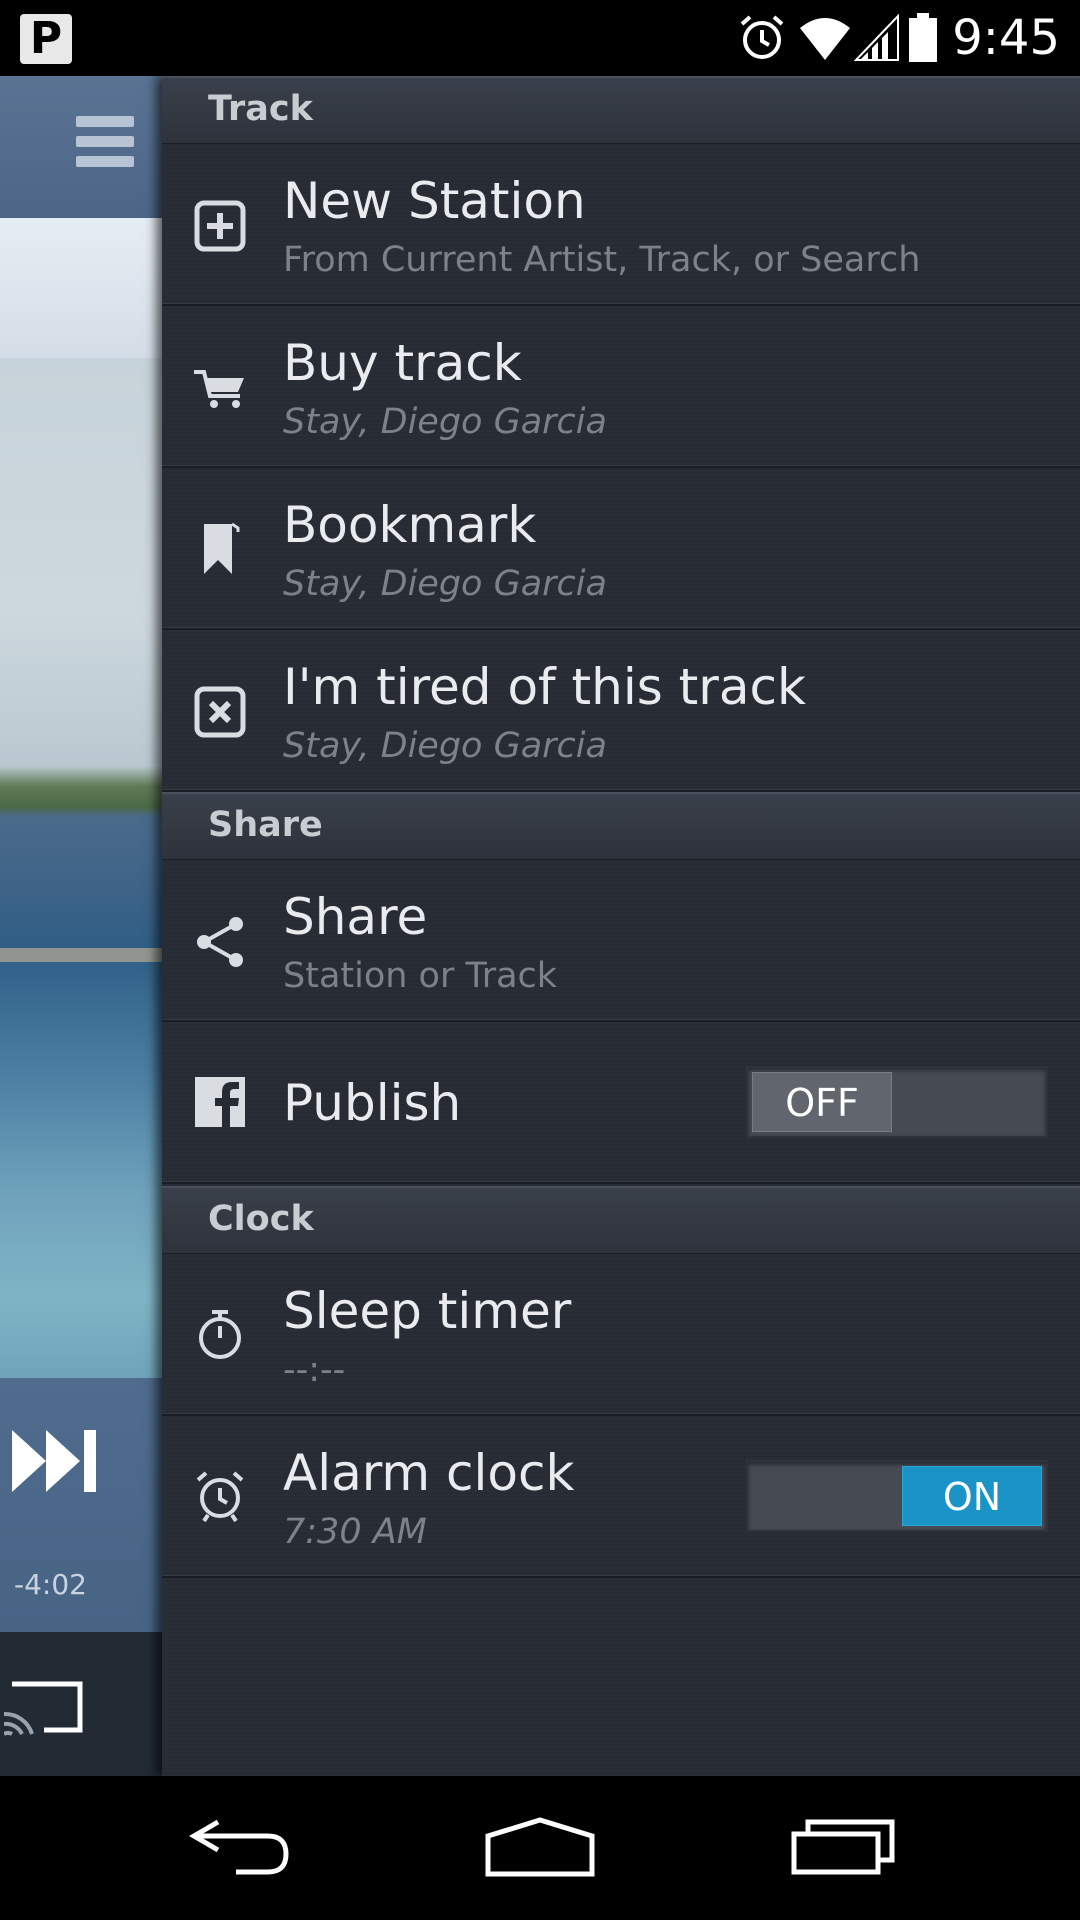  Describe the element at coordinates (602, 260) in the screenshot. I see `menu-item-subtitle: From Current Artist, Track, or Search` at that location.